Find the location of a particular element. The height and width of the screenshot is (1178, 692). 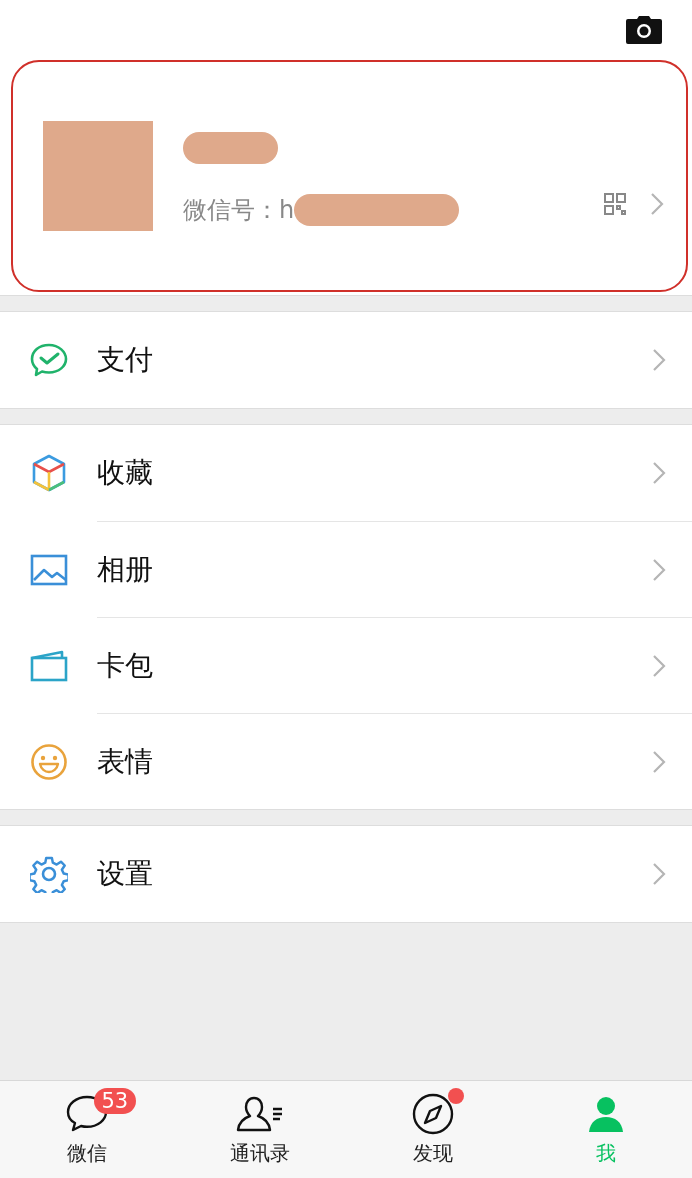

contacts-icon is located at coordinates (259, 1114).